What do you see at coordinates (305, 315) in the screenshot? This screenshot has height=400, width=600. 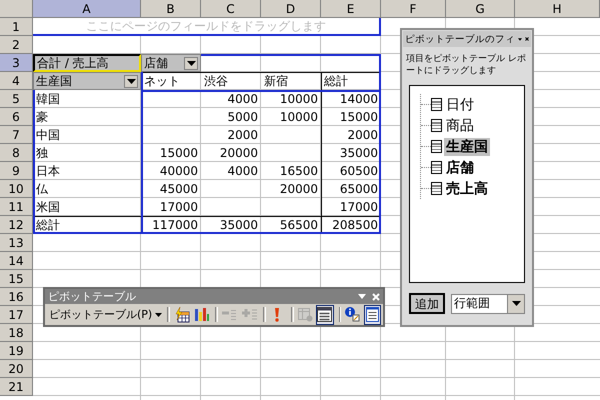 I see `table-gear-icon` at bounding box center [305, 315].